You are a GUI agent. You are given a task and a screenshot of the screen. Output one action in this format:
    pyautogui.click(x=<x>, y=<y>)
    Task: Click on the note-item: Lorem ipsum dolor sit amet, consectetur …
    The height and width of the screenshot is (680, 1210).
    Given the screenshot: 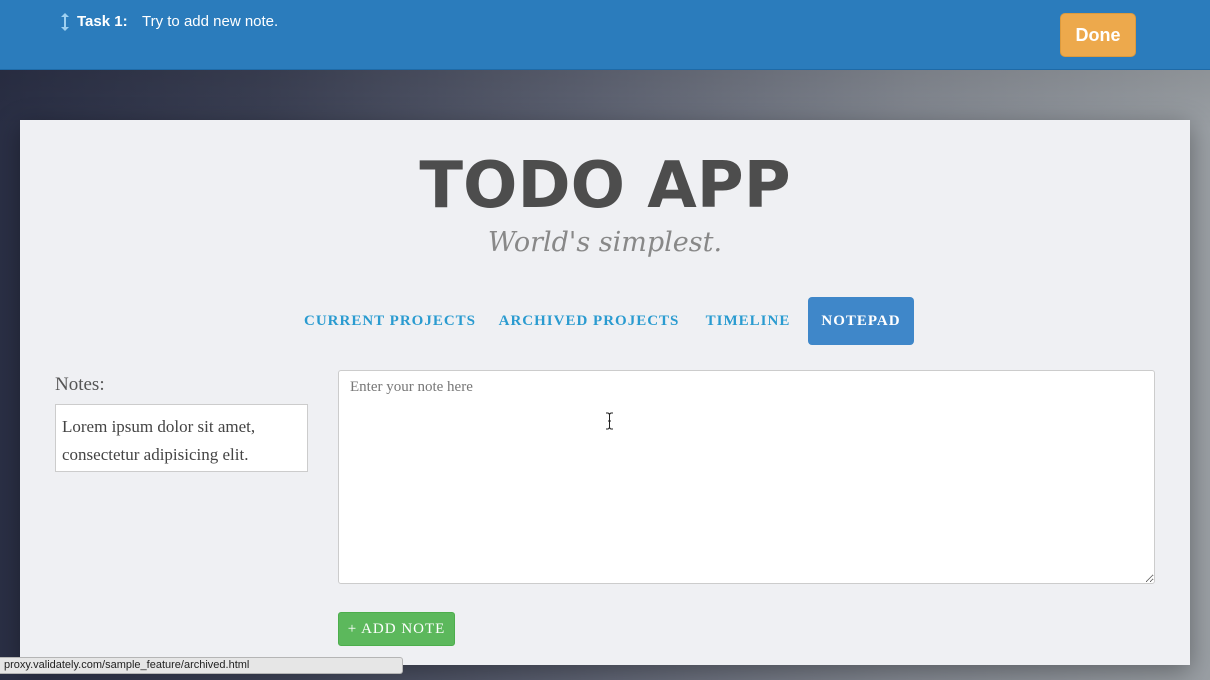 What is the action you would take?
    pyautogui.click(x=181, y=441)
    